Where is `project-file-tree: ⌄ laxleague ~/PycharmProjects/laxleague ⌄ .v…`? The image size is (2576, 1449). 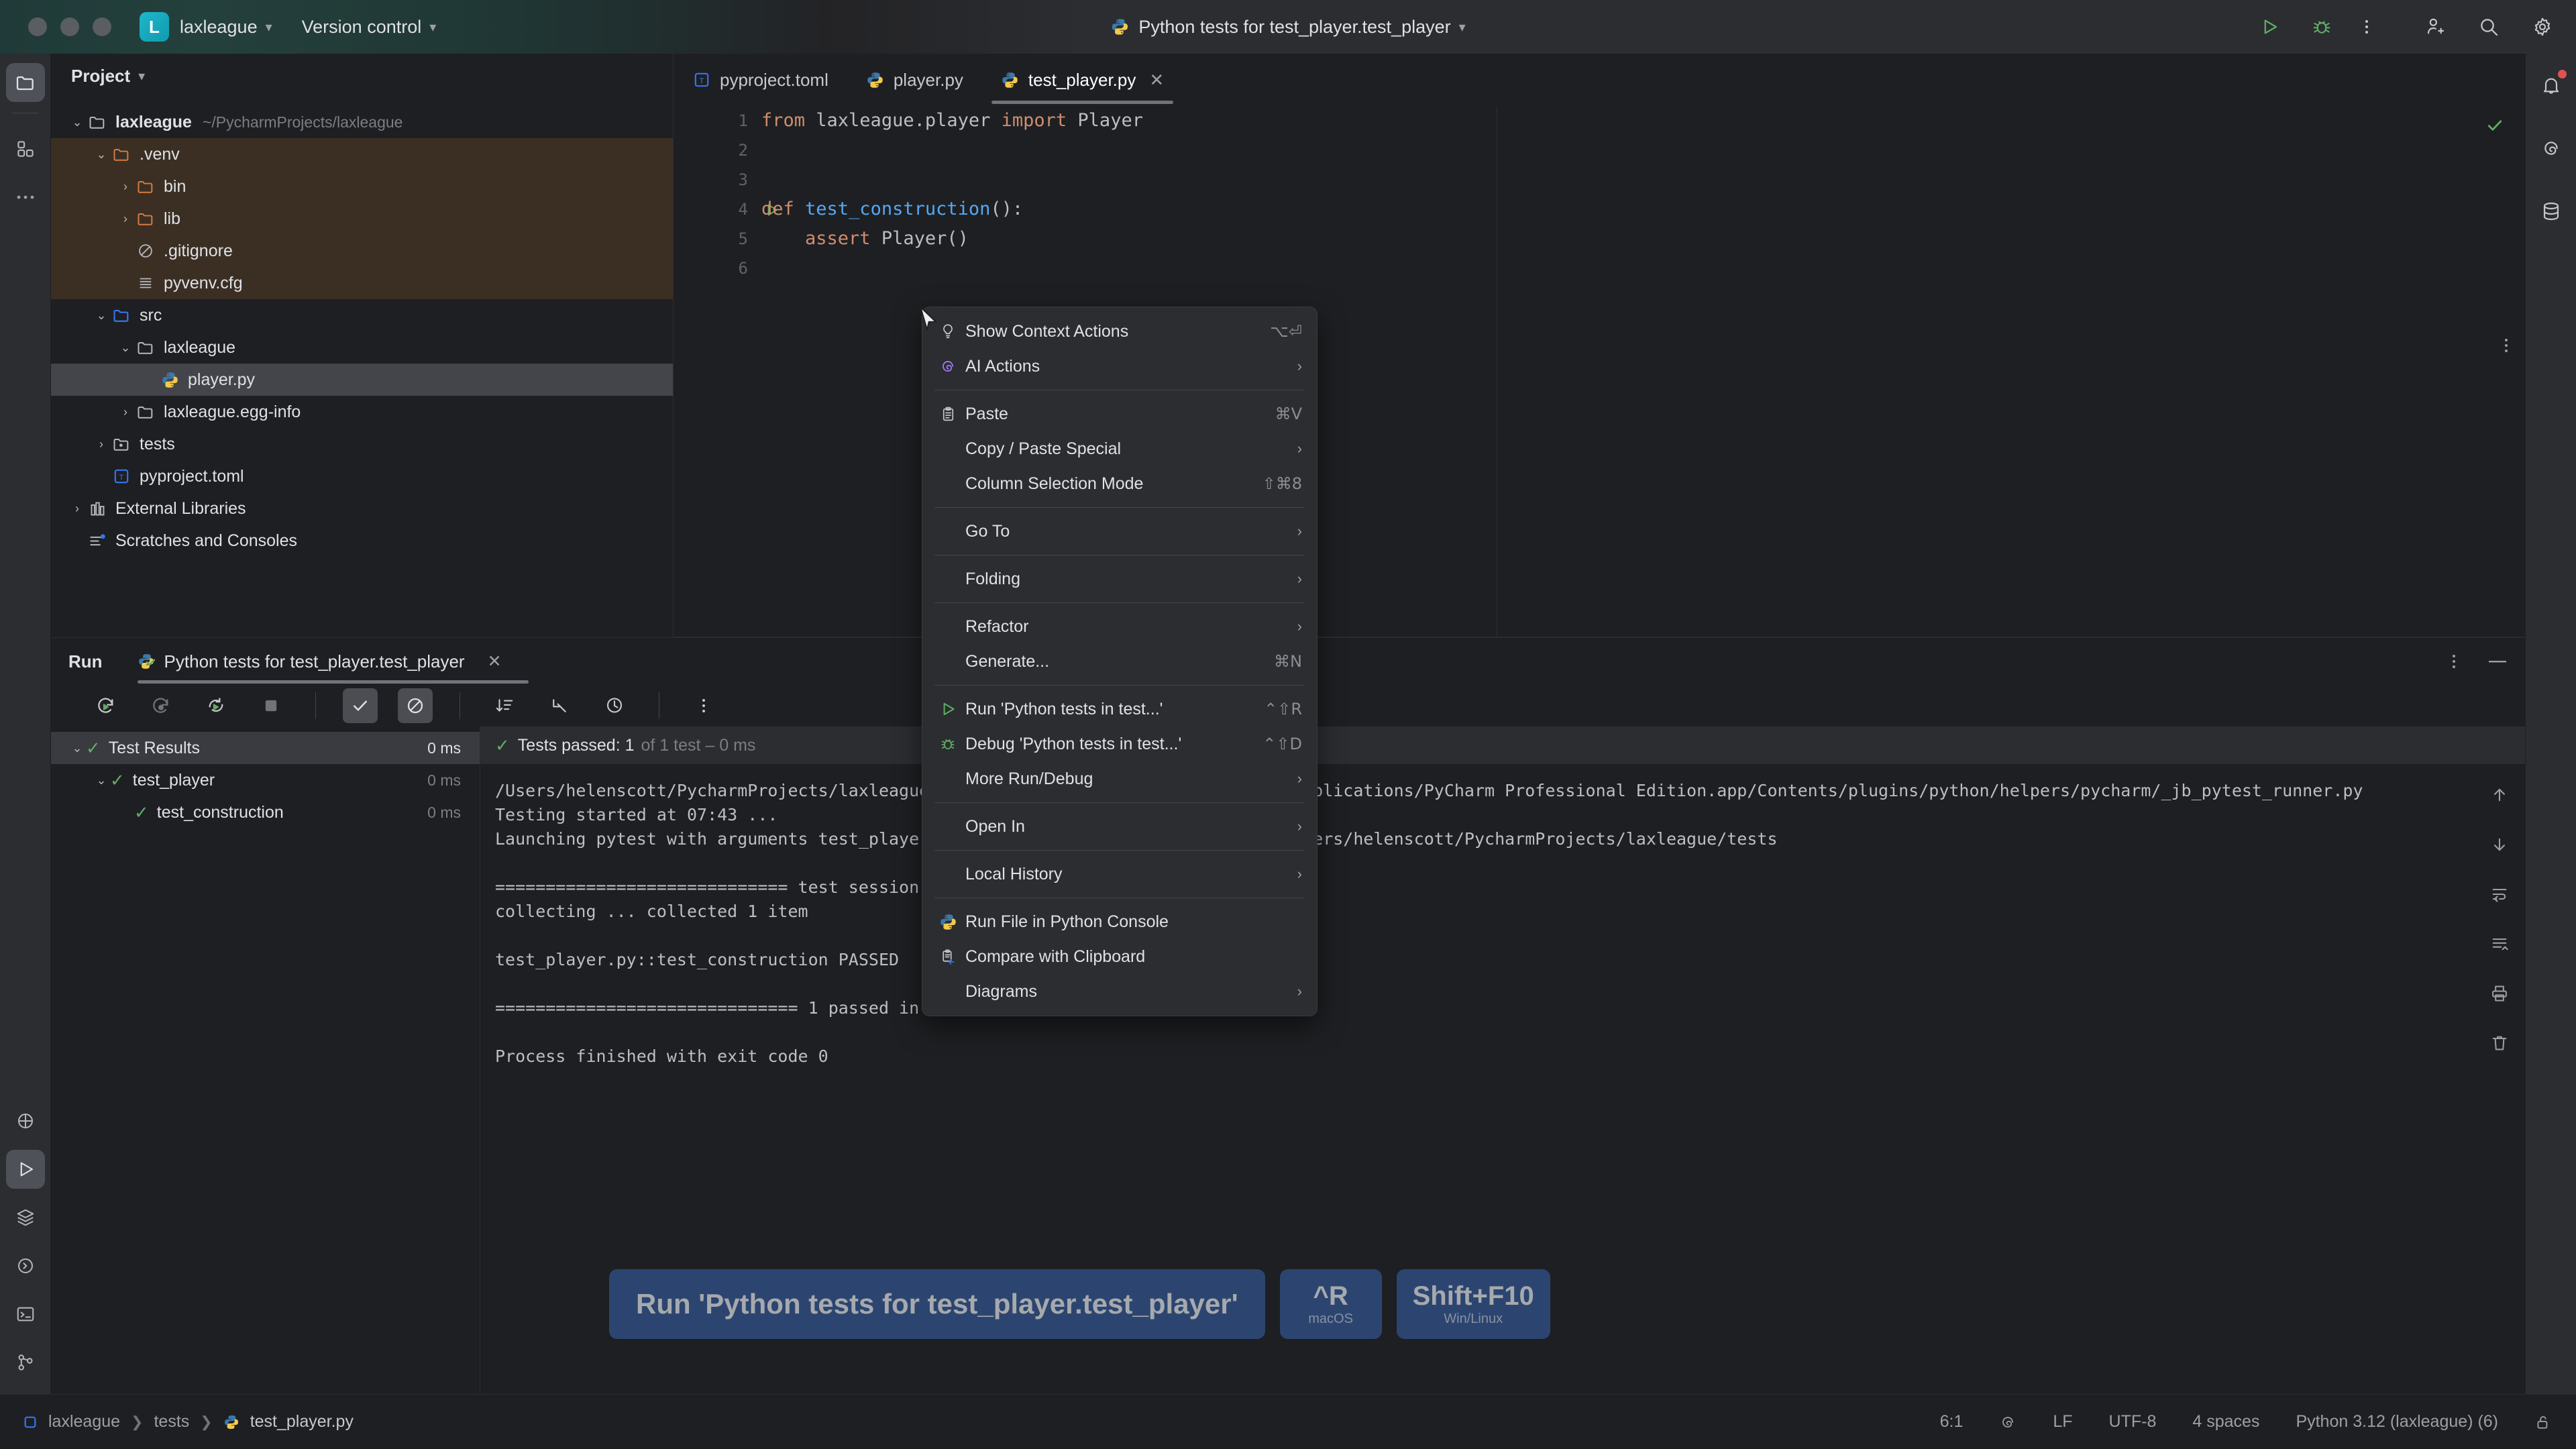 project-file-tree: ⌄ laxleague ~/PycharmProjects/laxleague ⌄ .v… is located at coordinates (362, 327).